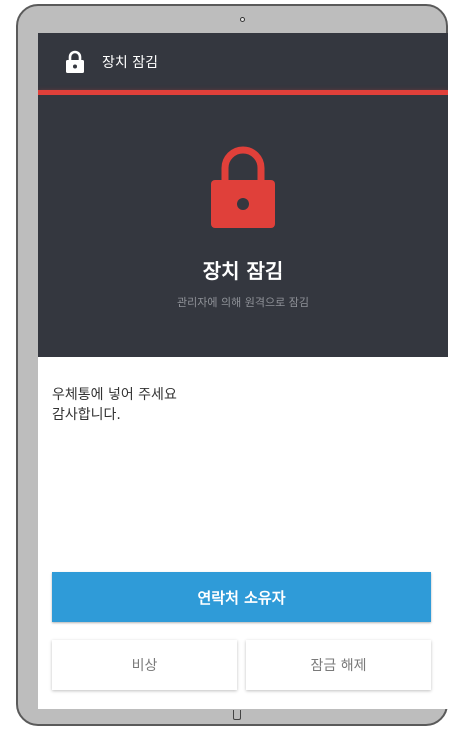 The height and width of the screenshot is (732, 454). Describe the element at coordinates (338, 665) in the screenshot. I see `unlock-button: 잠금 해제` at that location.